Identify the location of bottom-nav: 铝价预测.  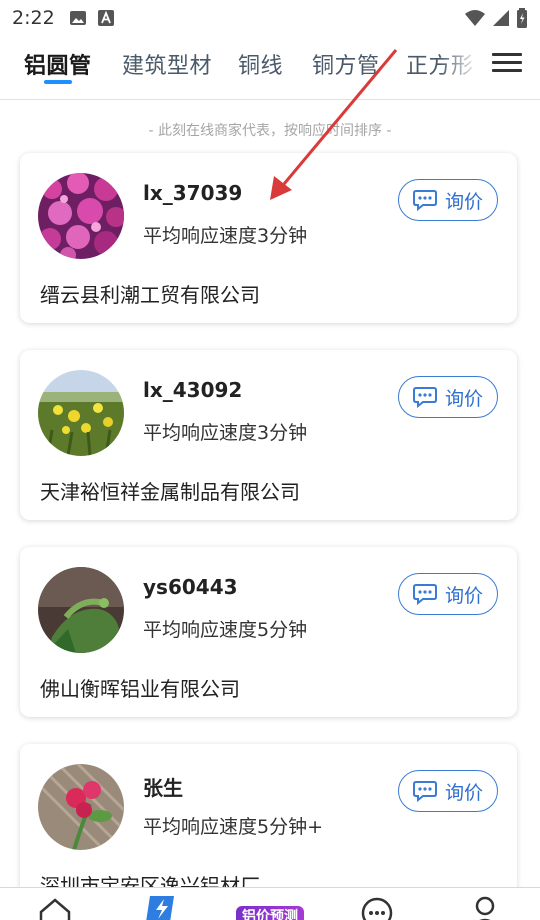
(270, 903).